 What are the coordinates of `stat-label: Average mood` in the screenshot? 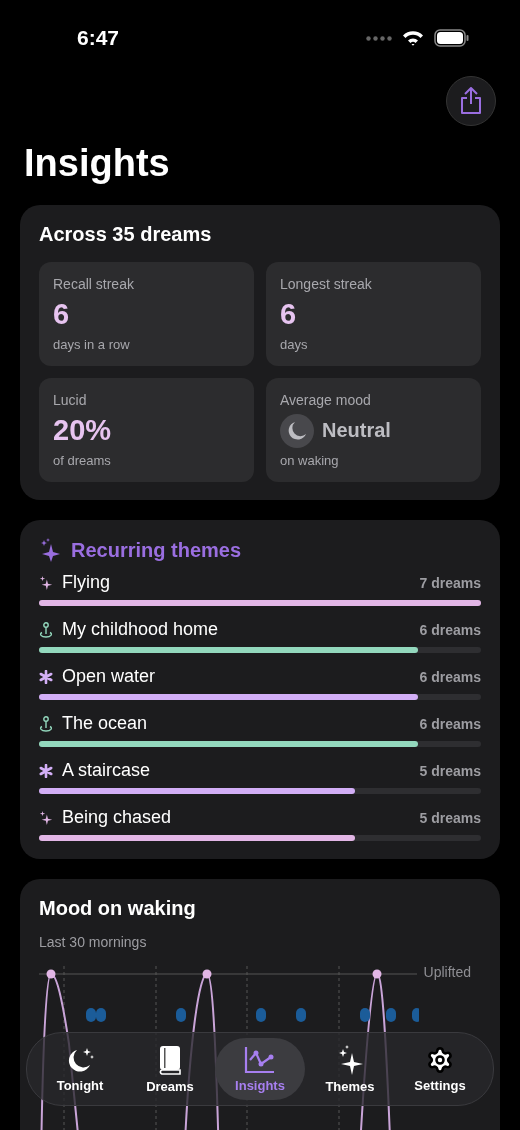 It's located at (326, 400).